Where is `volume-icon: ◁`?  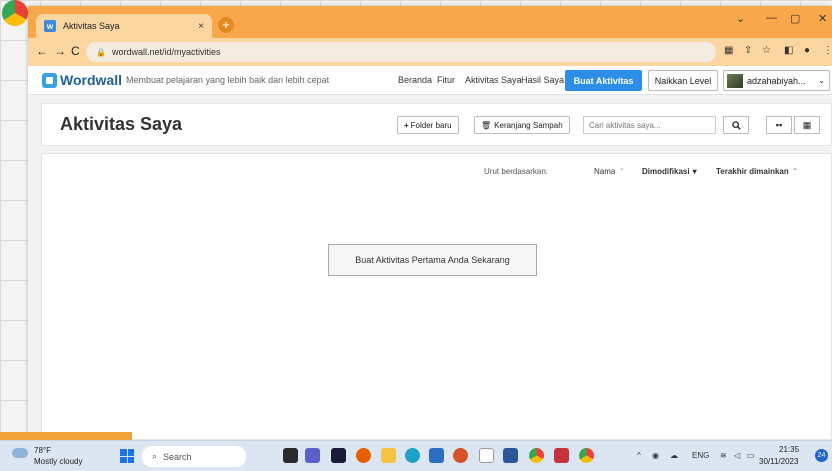 volume-icon: ◁ is located at coordinates (737, 455).